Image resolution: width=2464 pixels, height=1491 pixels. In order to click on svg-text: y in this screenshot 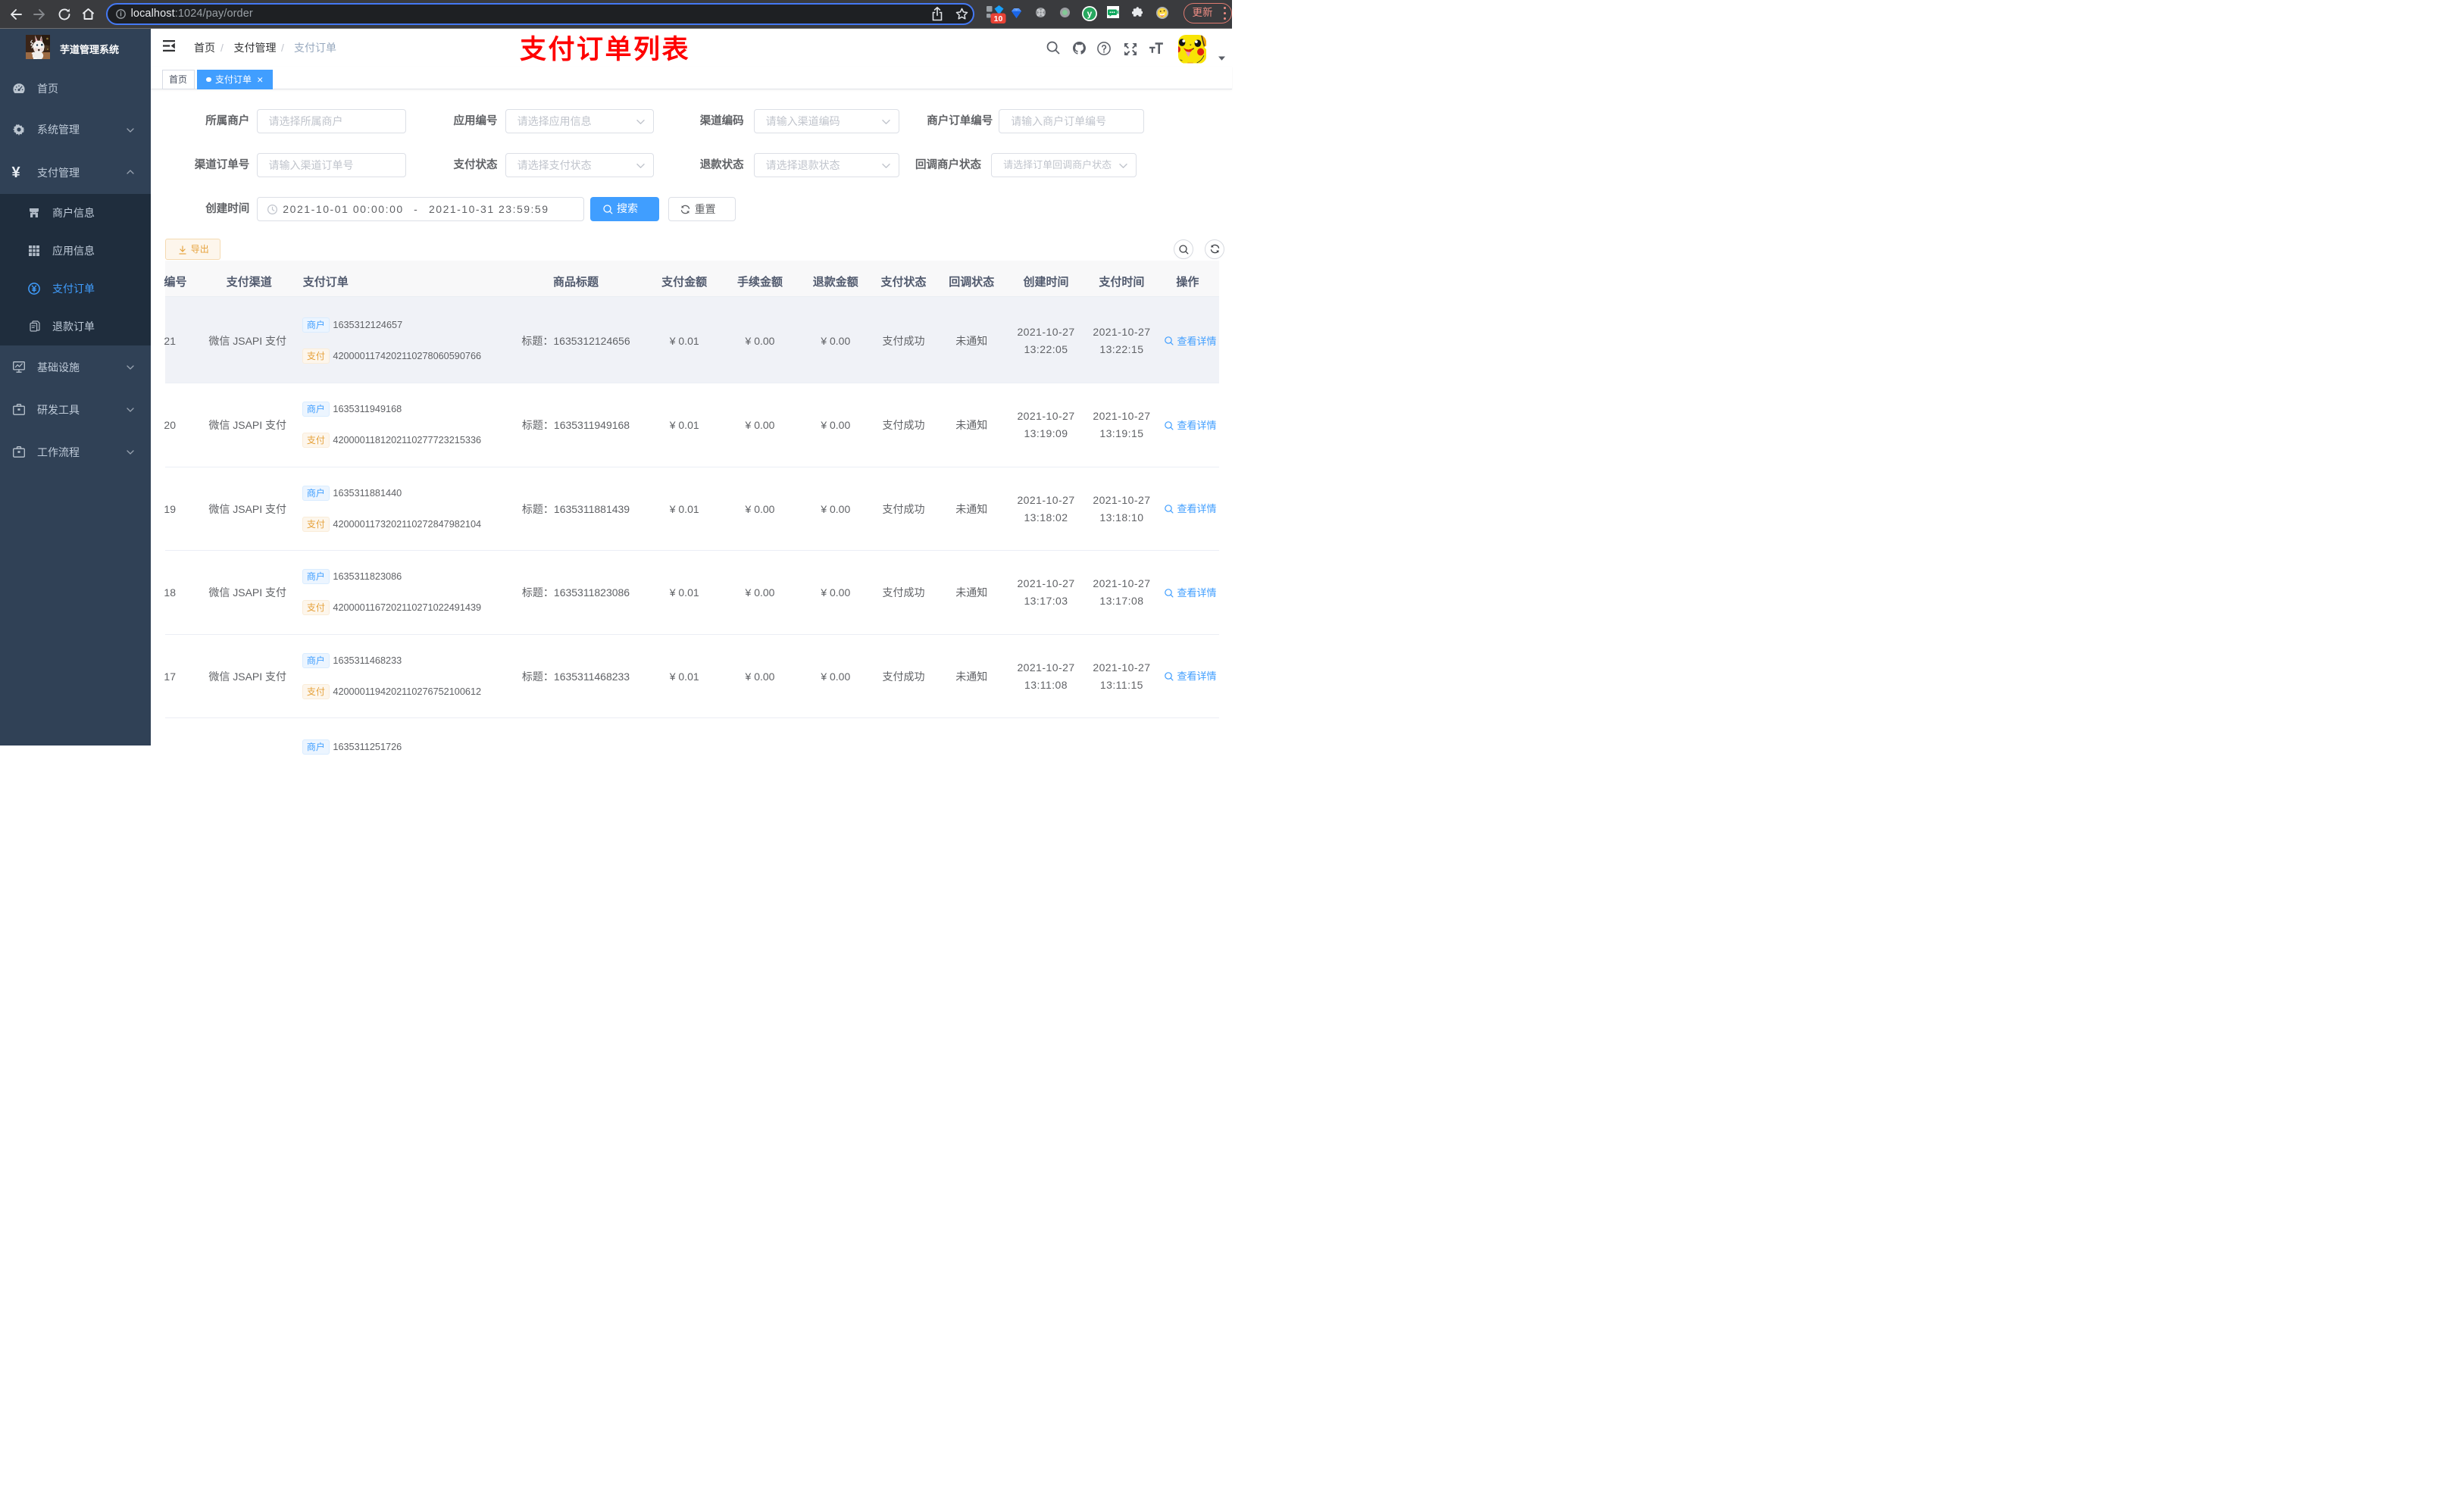, I will do `click(1090, 13)`.